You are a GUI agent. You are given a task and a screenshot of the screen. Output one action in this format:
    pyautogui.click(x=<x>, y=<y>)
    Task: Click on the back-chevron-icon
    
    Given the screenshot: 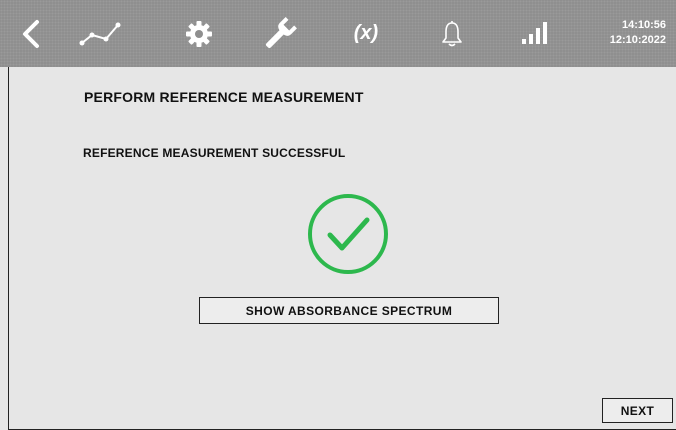 What is the action you would take?
    pyautogui.click(x=31, y=33)
    